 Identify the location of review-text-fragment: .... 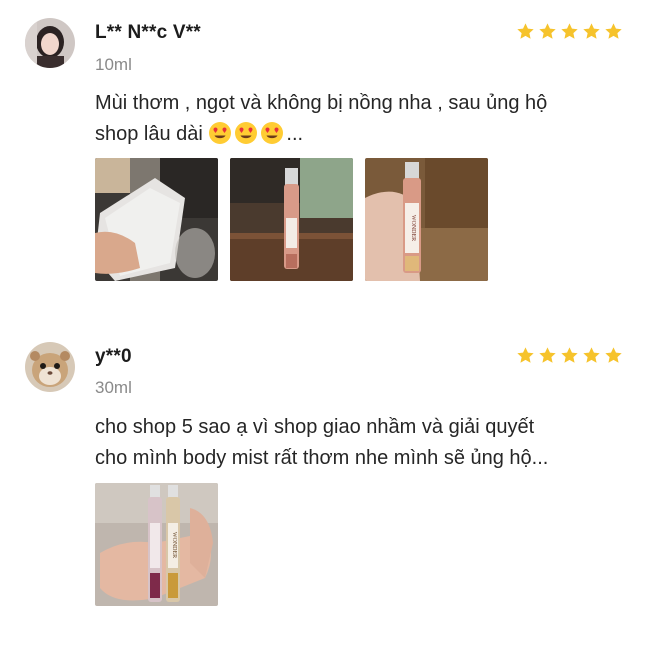
(295, 134).